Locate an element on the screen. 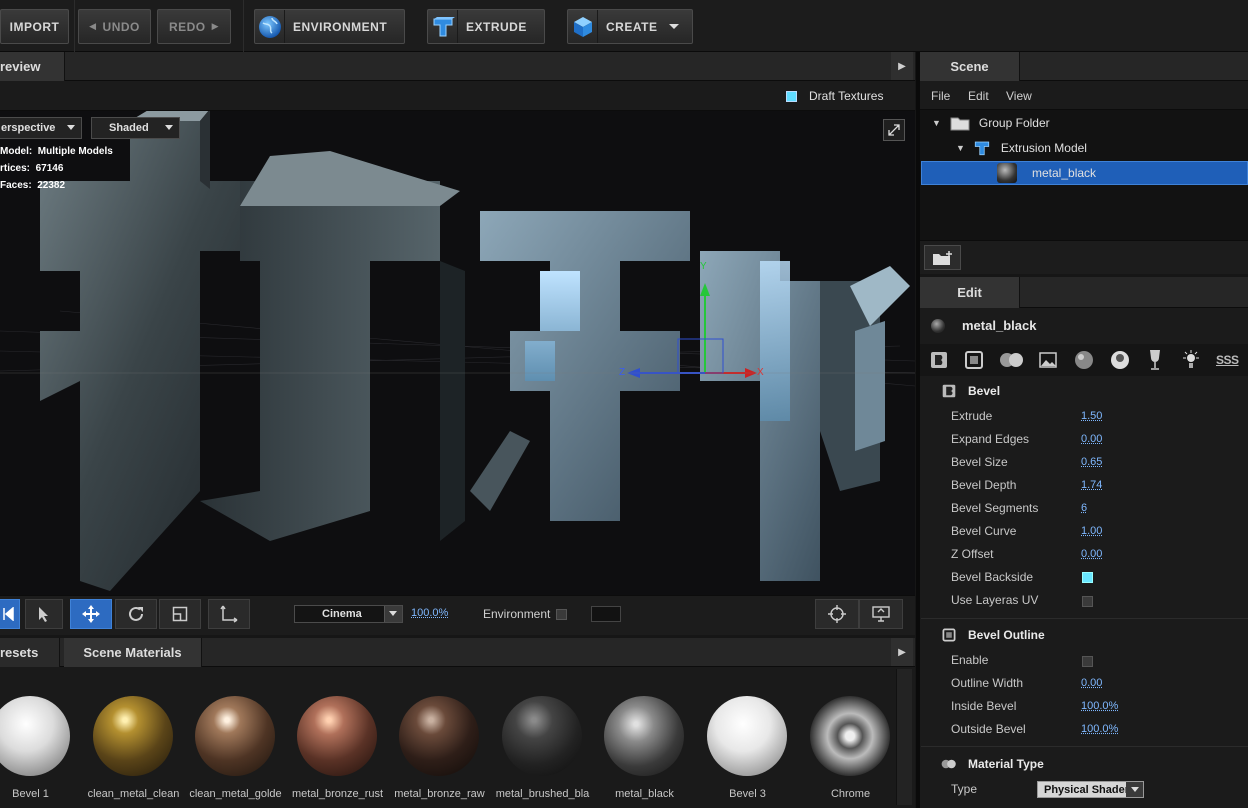  undo-button: ◀ UNDO is located at coordinates (114, 26).